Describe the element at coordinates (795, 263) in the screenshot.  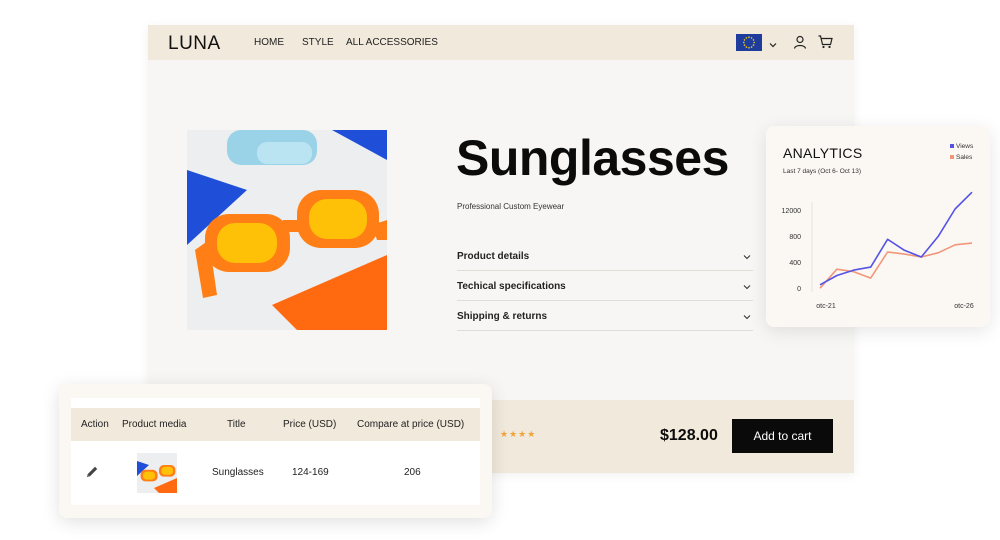
I see `y-tick-label: 400` at that location.